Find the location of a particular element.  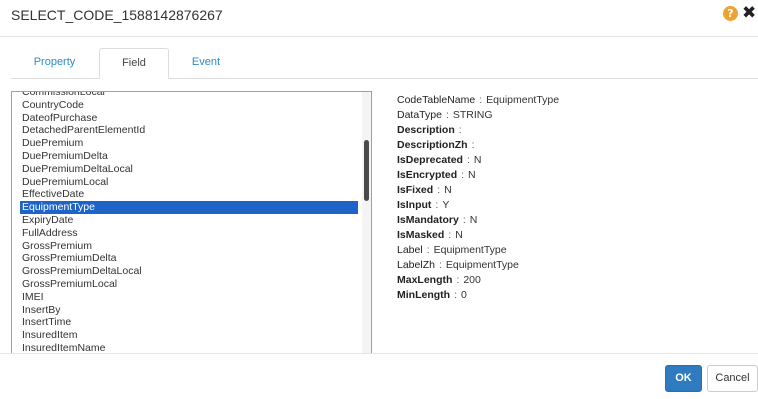

dialog-titlebar: SELECT_CODE_1588142876267 ? ✖ is located at coordinates (379, 18).